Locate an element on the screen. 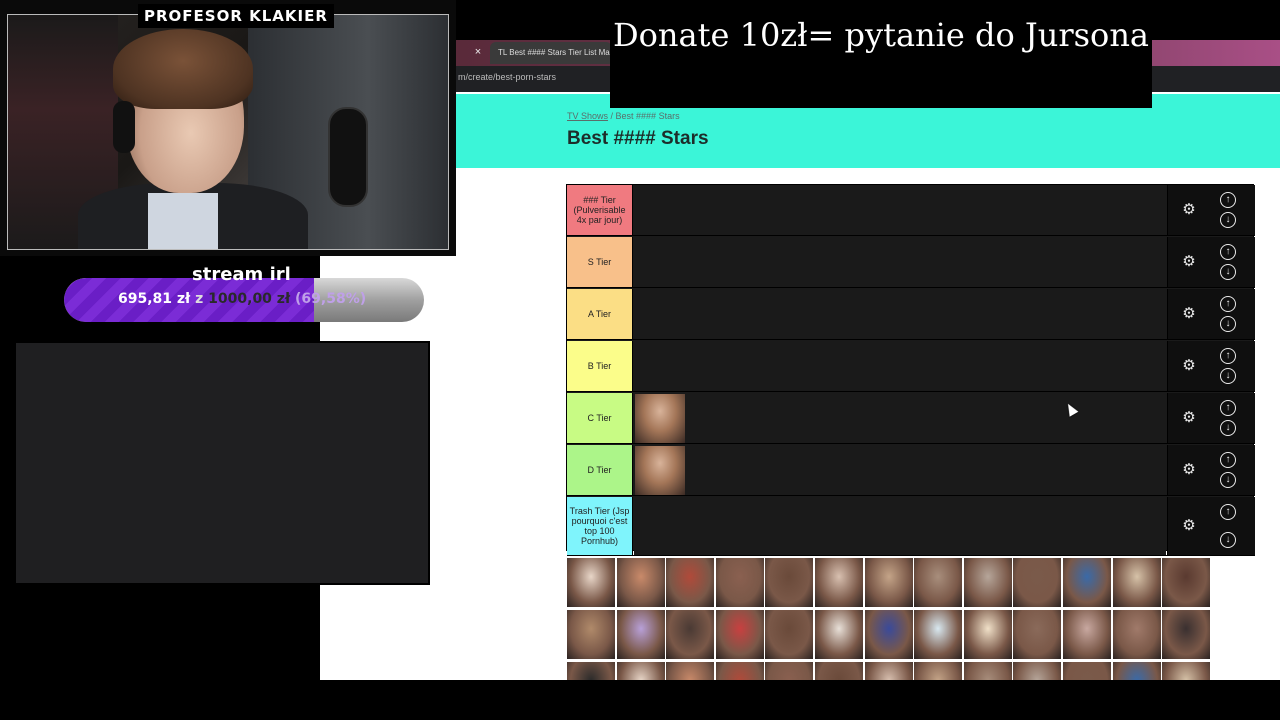 The width and height of the screenshot is (1280, 720). tier-label: C Tier is located at coordinates (600, 418).